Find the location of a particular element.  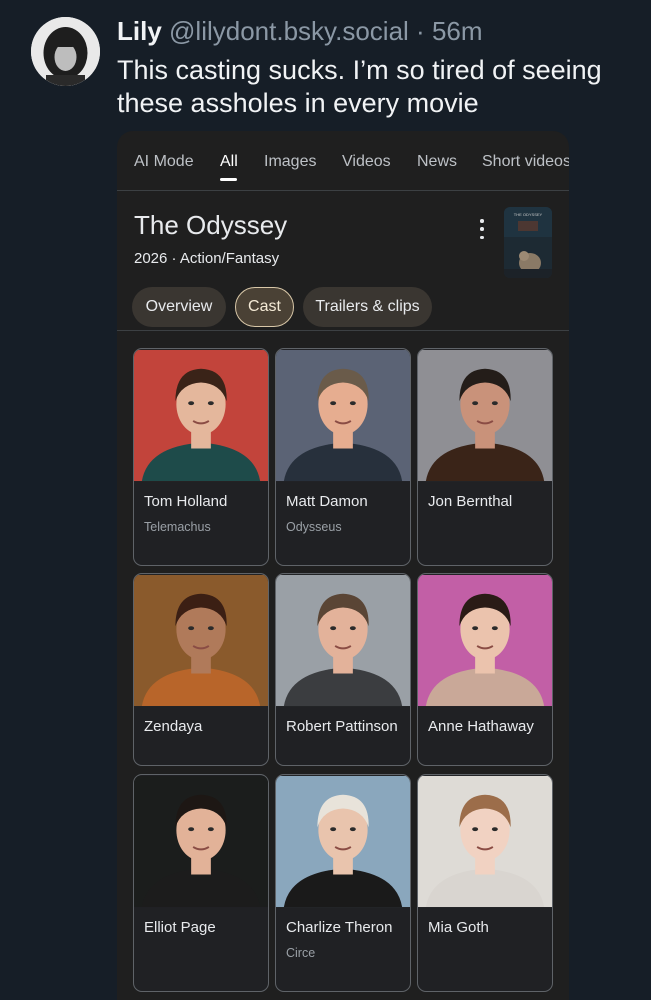

post-timestamp: 56m is located at coordinates (457, 31).